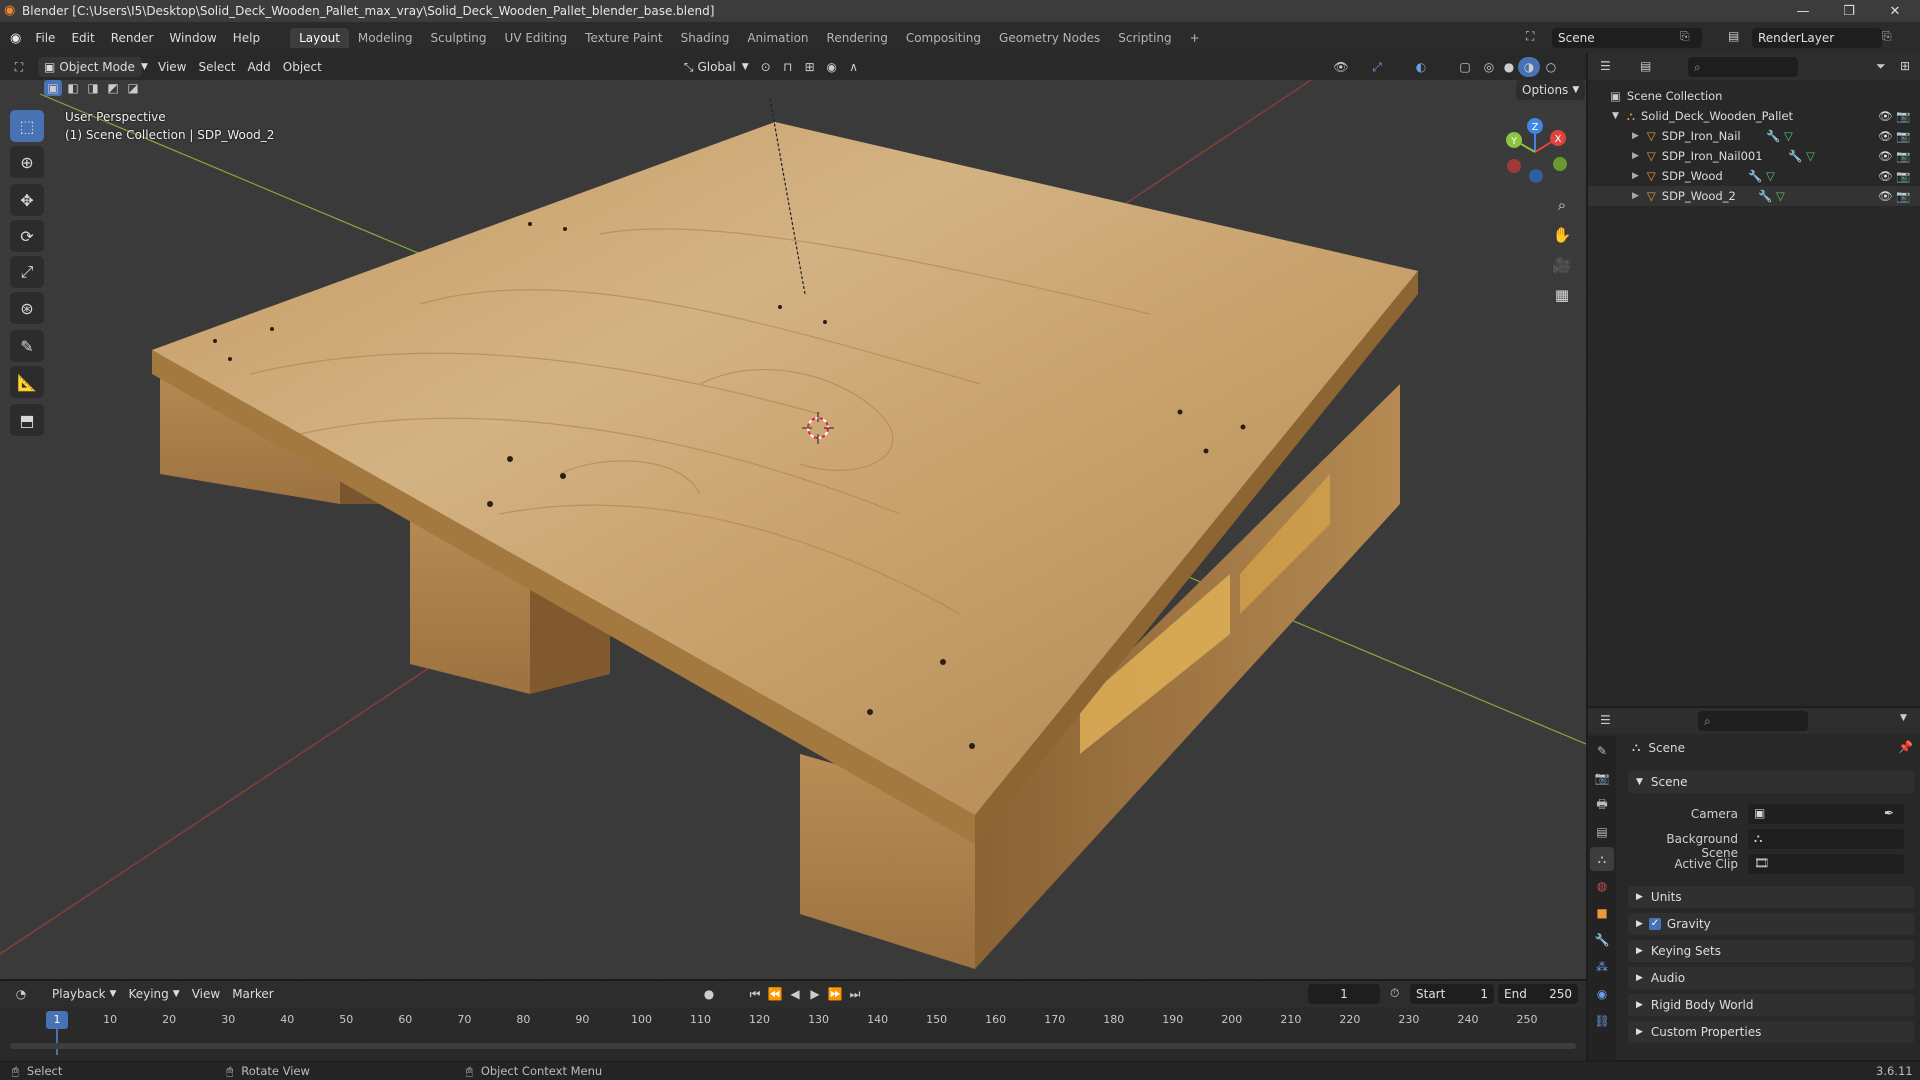 The image size is (1920, 1080). I want to click on tab-shading: Shading, so click(705, 38).